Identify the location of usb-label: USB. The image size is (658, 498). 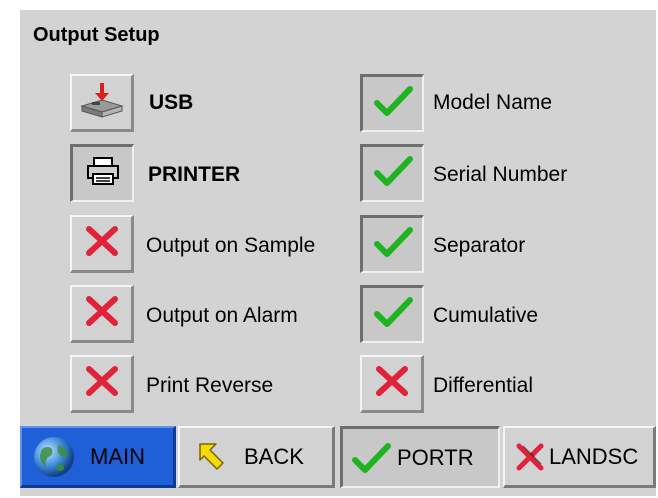
(171, 102).